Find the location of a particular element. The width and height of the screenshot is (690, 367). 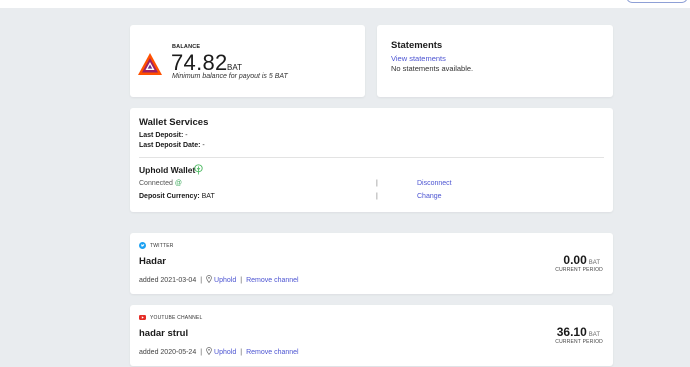

statements-title: Statements is located at coordinates (417, 45).